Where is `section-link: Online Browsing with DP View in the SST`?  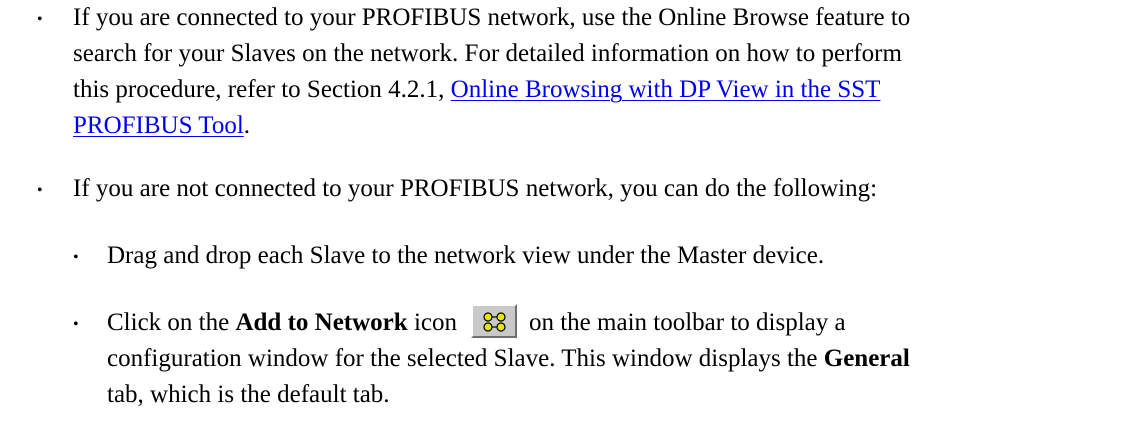
section-link: Online Browsing with DP View in the SST is located at coordinates (666, 89).